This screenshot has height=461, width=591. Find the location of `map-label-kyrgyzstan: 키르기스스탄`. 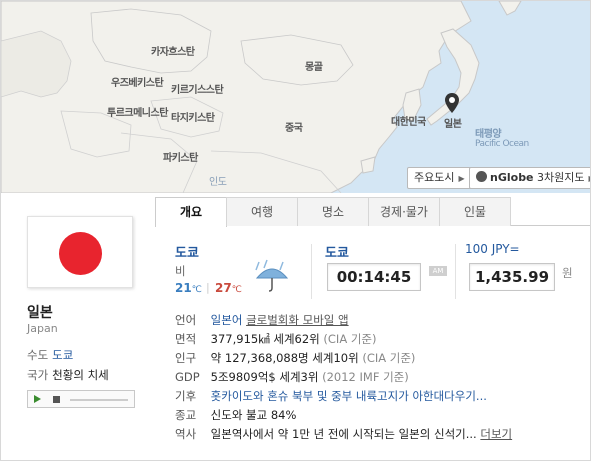

map-label-kyrgyzstan: 키르기스스탄 is located at coordinates (197, 90).